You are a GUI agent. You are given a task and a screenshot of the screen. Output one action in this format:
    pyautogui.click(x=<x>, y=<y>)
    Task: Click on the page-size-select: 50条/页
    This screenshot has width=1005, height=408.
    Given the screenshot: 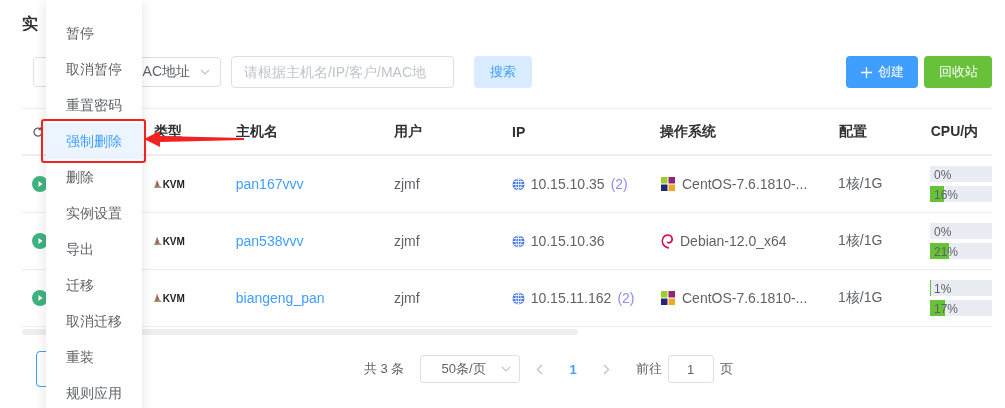 What is the action you would take?
    pyautogui.click(x=470, y=369)
    